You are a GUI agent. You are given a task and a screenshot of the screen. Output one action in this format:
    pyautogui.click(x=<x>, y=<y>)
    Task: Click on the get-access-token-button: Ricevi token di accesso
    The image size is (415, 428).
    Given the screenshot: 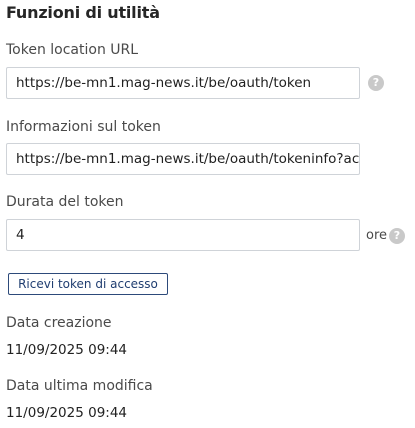 What is the action you would take?
    pyautogui.click(x=88, y=284)
    